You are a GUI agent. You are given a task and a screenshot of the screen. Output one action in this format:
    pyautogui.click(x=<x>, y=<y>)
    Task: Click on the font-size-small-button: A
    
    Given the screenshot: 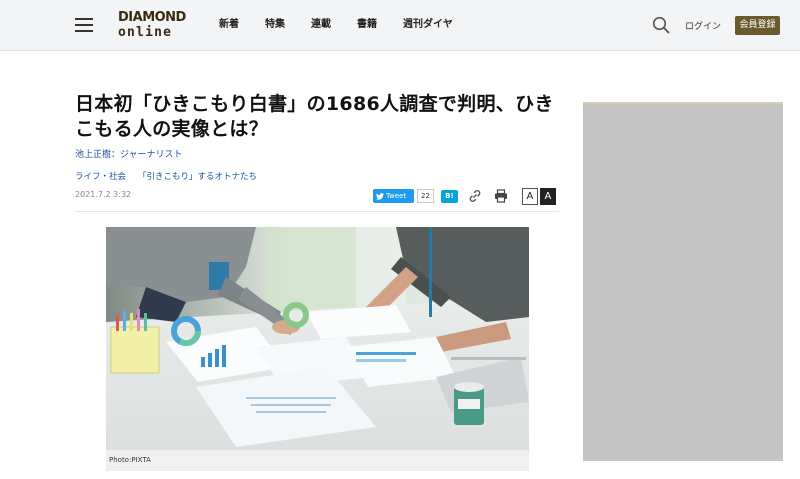 What is the action you would take?
    pyautogui.click(x=529, y=196)
    